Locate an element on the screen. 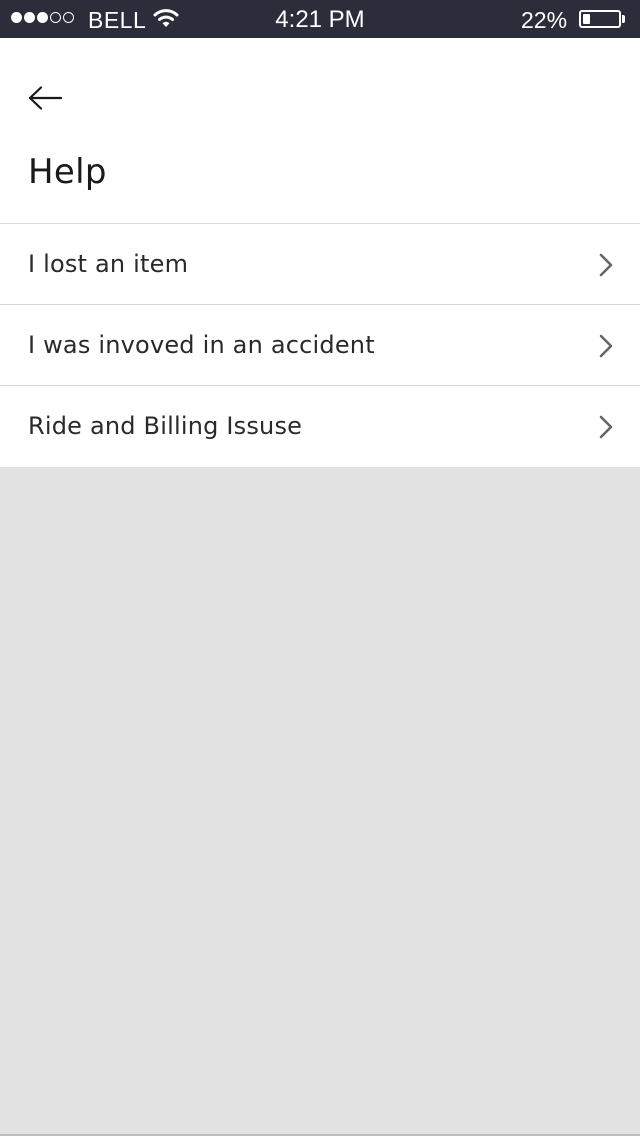 This screenshot has width=640, height=1136. battery-tip is located at coordinates (623, 19).